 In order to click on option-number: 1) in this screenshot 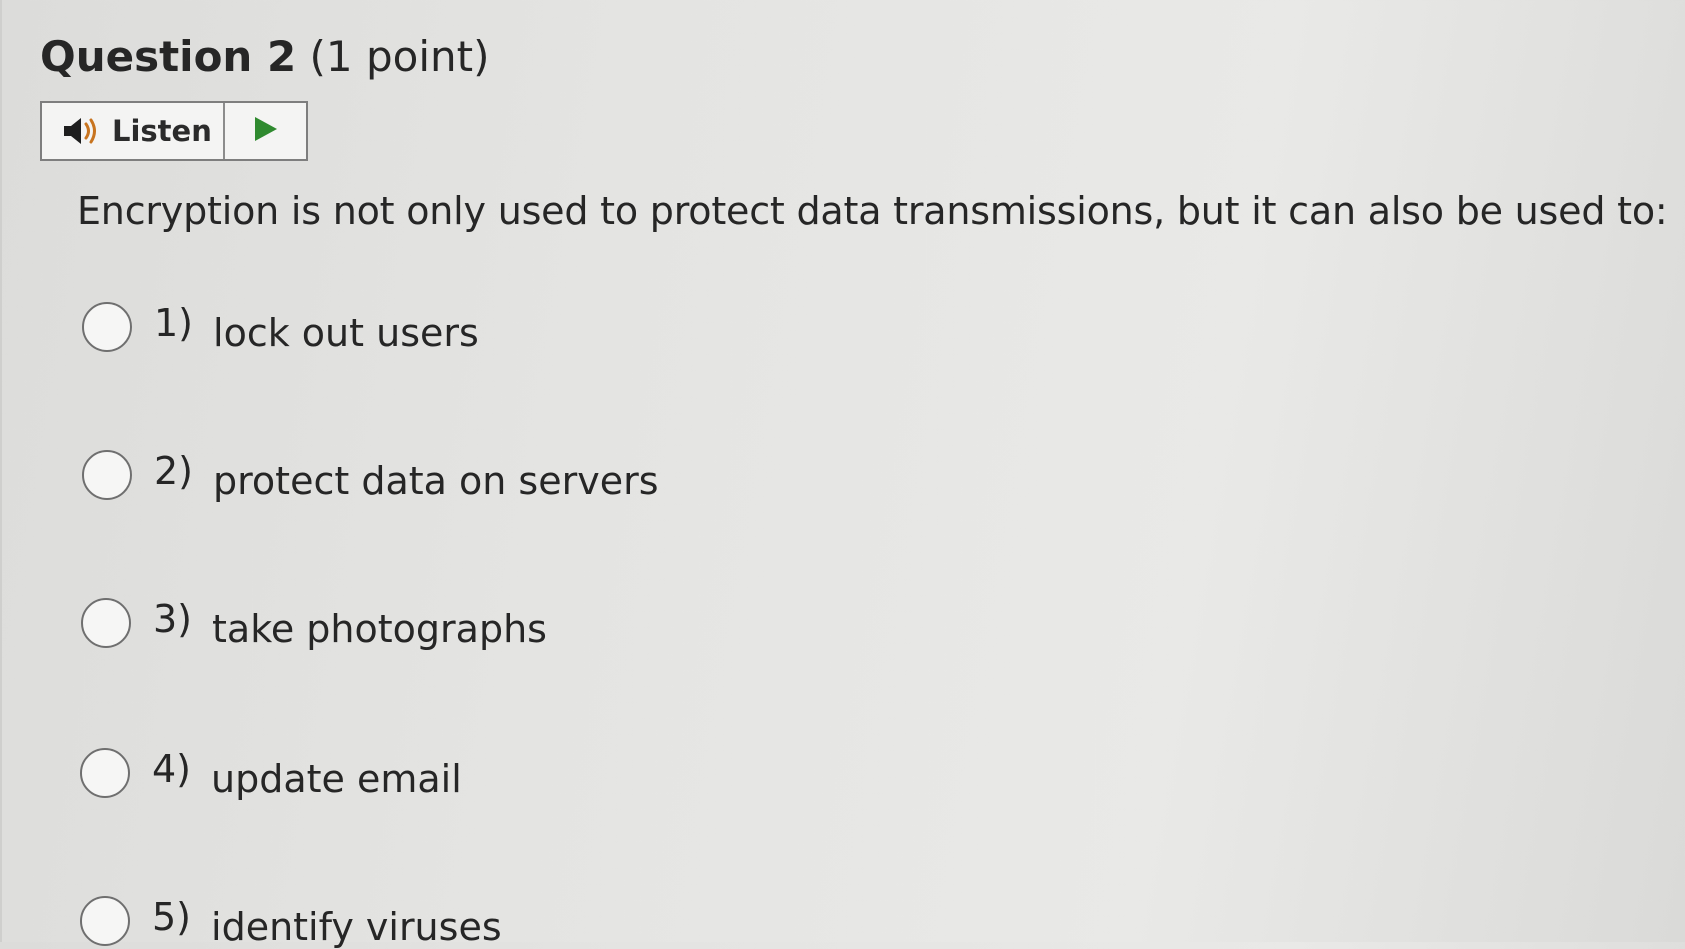, I will do `click(174, 323)`.